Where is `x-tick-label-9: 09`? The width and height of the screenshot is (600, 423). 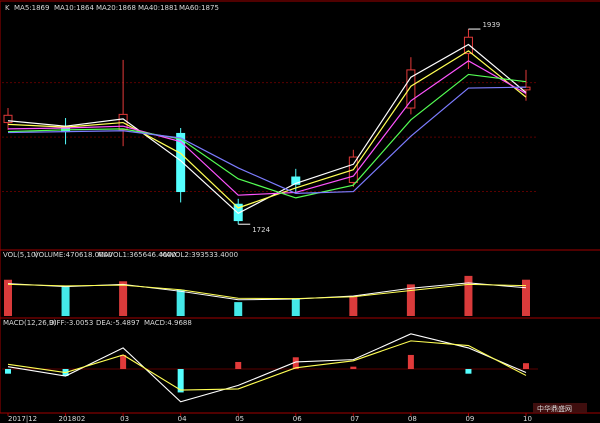 x-tick-label-9: 09 is located at coordinates (469, 419).